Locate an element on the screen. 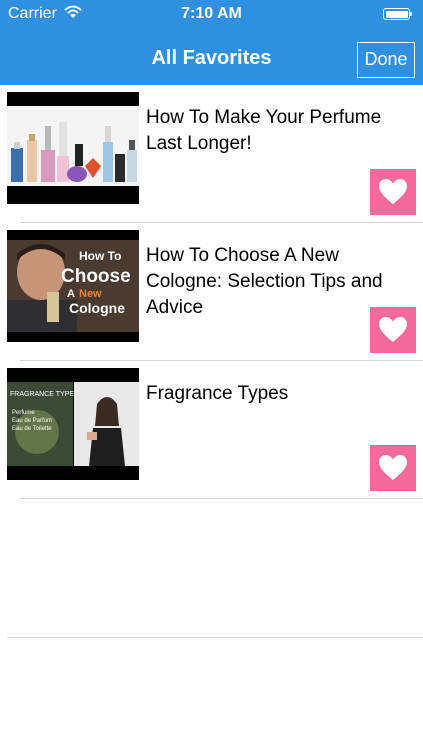  clock: 7:10 AM is located at coordinates (211, 13).